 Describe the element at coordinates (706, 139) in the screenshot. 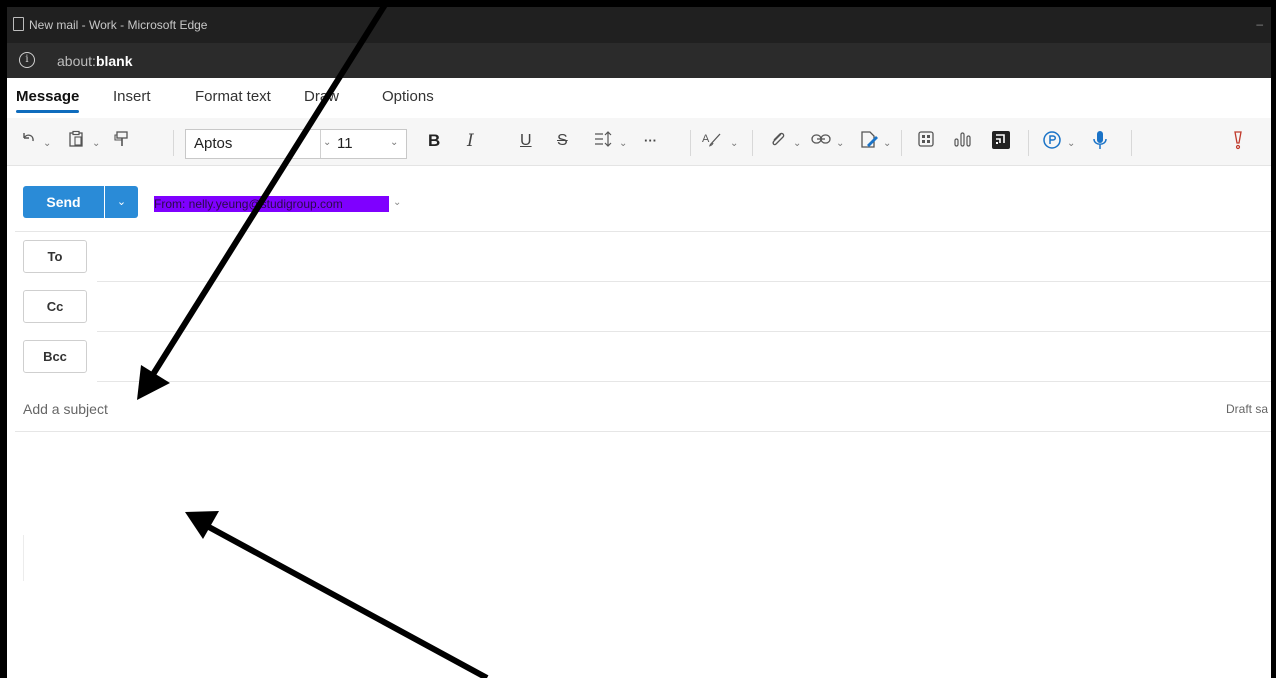

I see `svg-text: A` at that location.